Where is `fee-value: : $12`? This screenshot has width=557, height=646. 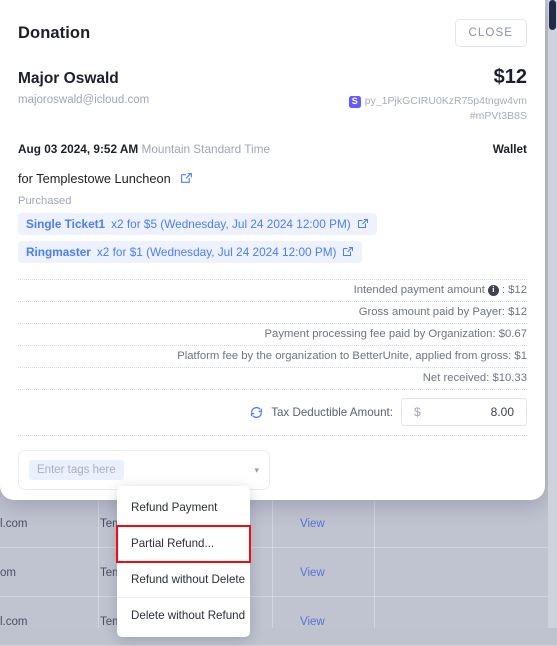
fee-value: : $12 is located at coordinates (514, 290).